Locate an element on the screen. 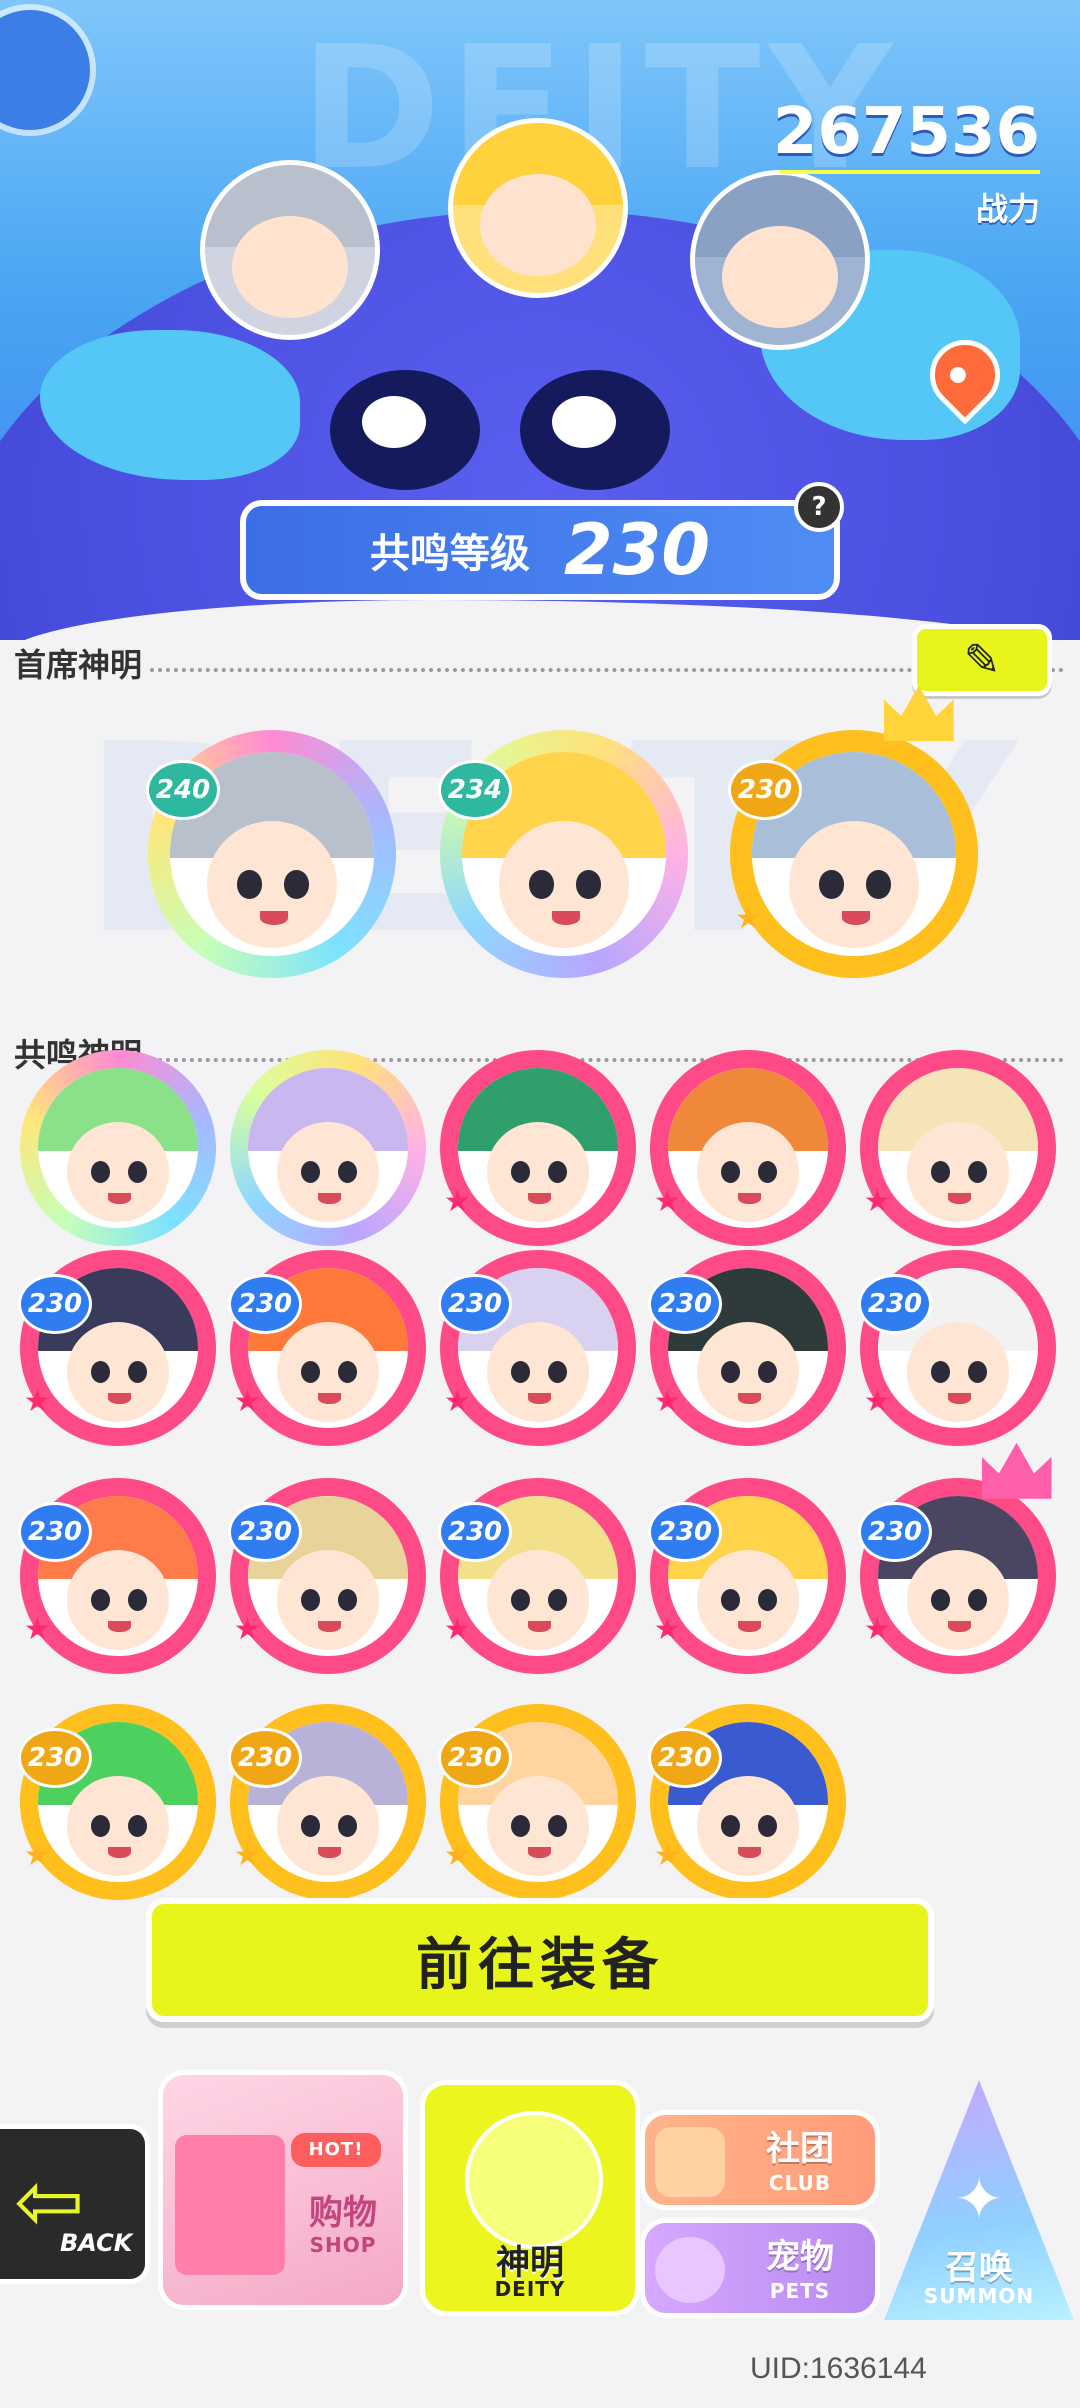 Image resolution: width=1080 pixels, height=2408 pixels. deity-avatar-res-5: ★ is located at coordinates (958, 1148).